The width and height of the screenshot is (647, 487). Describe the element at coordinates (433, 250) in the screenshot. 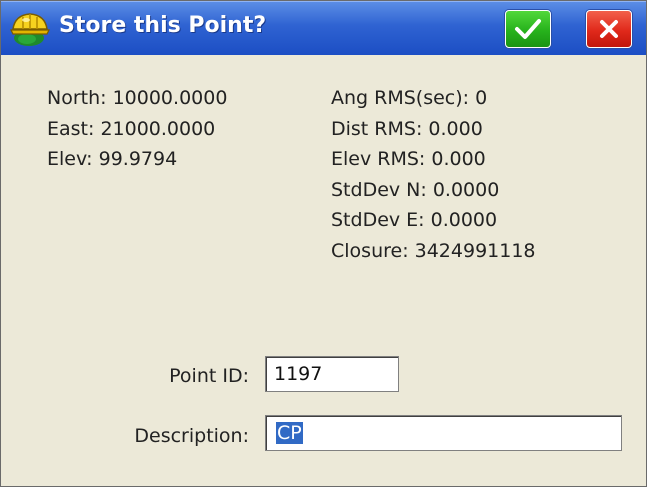

I see `closure-value: Closure: 3424991118` at that location.